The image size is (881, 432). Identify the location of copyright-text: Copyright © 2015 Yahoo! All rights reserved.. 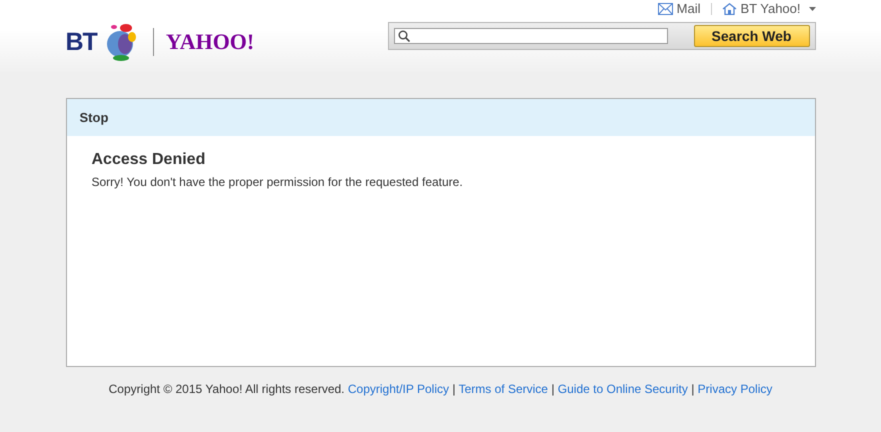
(226, 389).